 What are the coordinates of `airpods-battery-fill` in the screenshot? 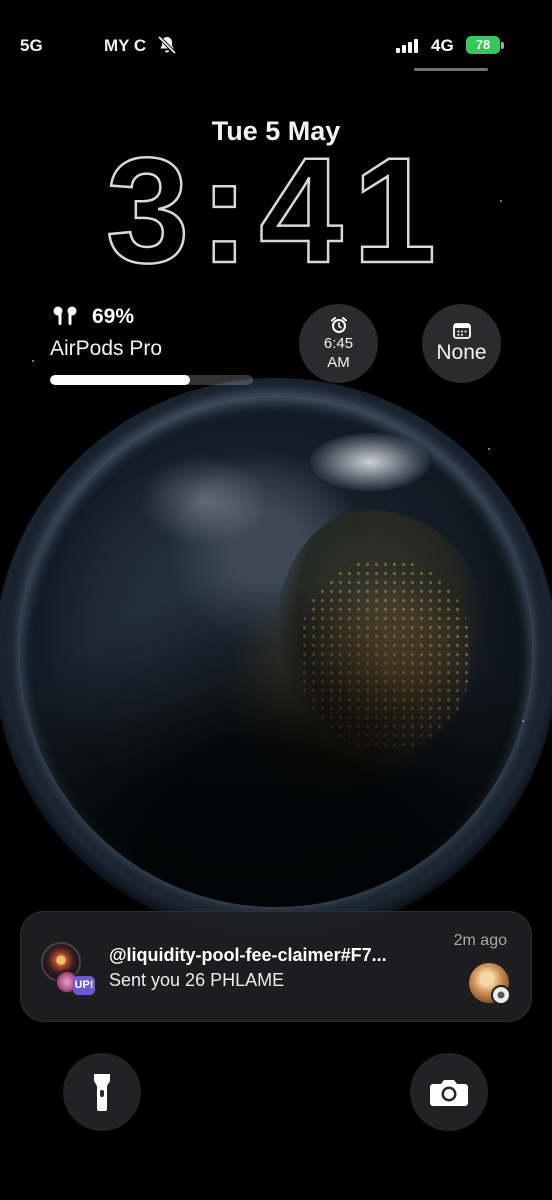 It's located at (120, 380).